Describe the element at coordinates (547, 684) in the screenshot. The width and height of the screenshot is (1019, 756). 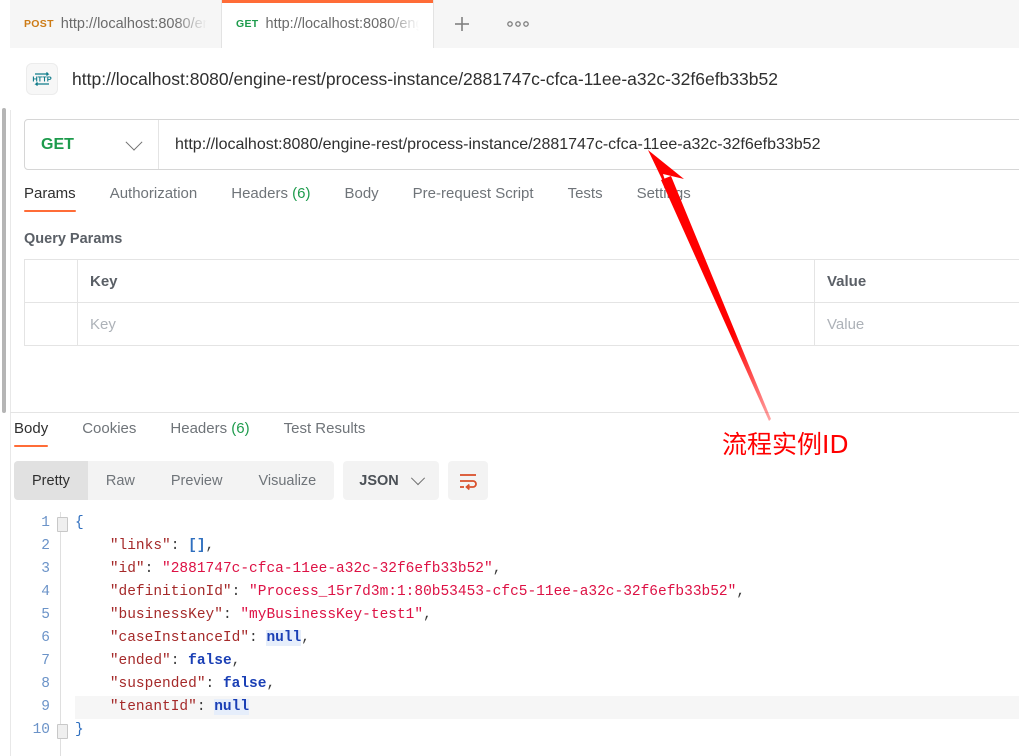
I see `code-line: "suspended": false,` at that location.